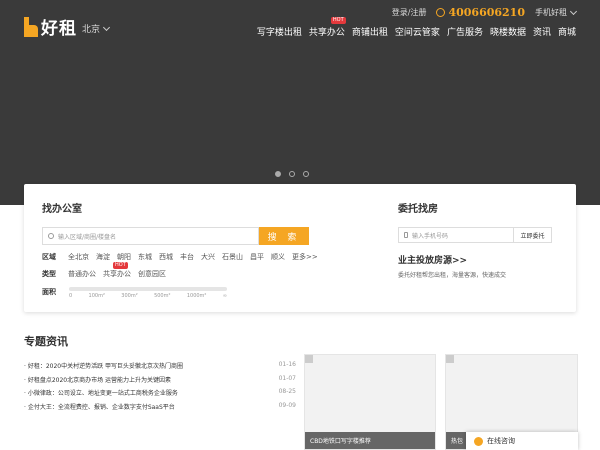 The width and height of the screenshot is (600, 450). I want to click on nav-item-space-cloud: 空间云管家, so click(417, 31).